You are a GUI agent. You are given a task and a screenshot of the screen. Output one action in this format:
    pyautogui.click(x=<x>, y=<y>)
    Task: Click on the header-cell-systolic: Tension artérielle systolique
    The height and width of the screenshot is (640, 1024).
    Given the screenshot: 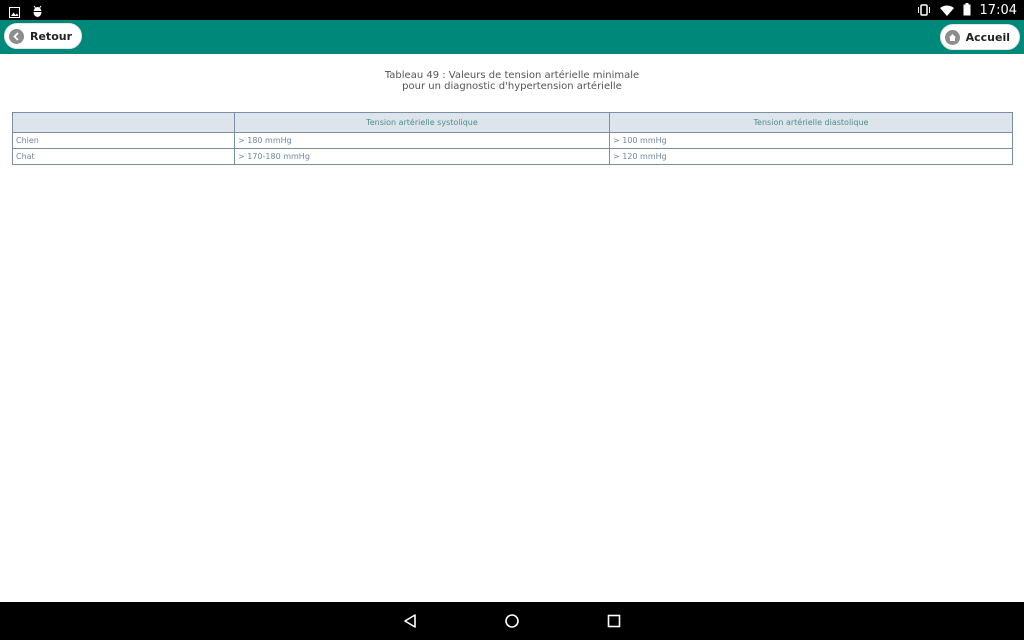 What is the action you would take?
    pyautogui.click(x=422, y=122)
    